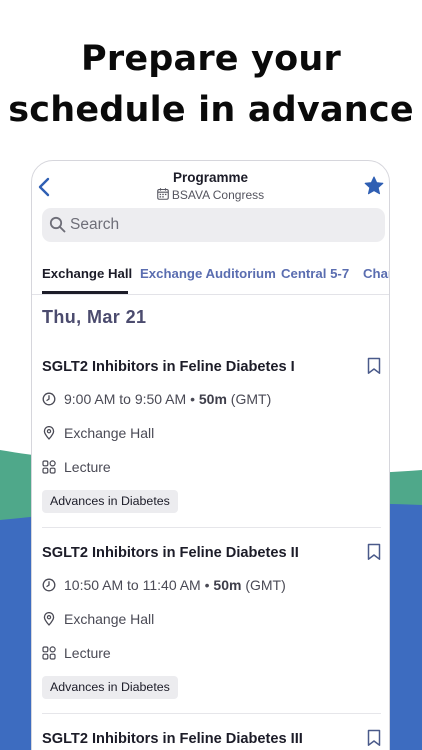 This screenshot has height=750, width=422. What do you see at coordinates (132, 585) in the screenshot?
I see `session-time-range: 10:50 AM to 11:40 AM` at bounding box center [132, 585].